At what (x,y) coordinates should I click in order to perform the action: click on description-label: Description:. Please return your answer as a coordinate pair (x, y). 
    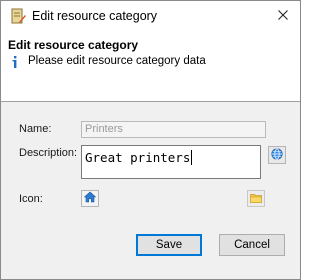
    Looking at the image, I should click on (48, 153).